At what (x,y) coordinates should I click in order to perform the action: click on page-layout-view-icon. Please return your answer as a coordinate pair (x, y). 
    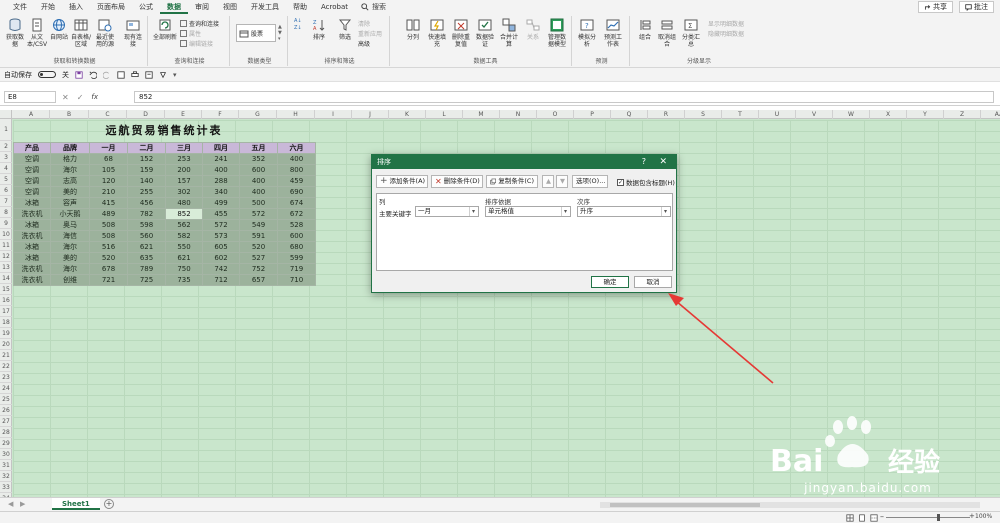
    Looking at the image, I should click on (862, 518).